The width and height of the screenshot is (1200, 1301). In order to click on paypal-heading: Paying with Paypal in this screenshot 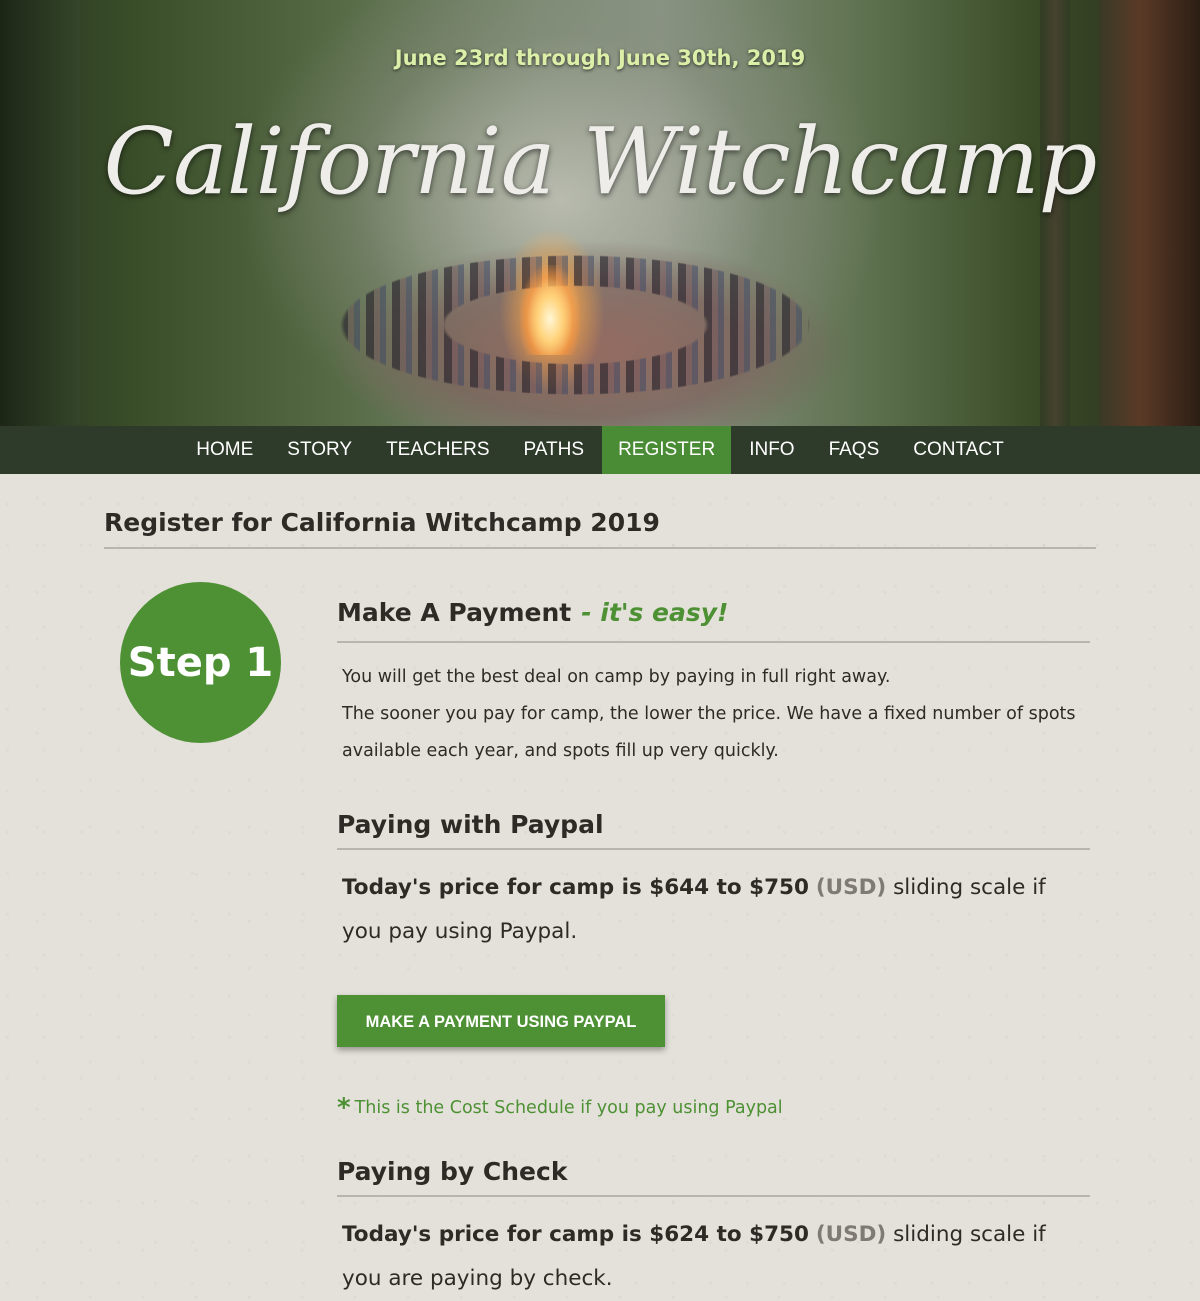, I will do `click(470, 824)`.